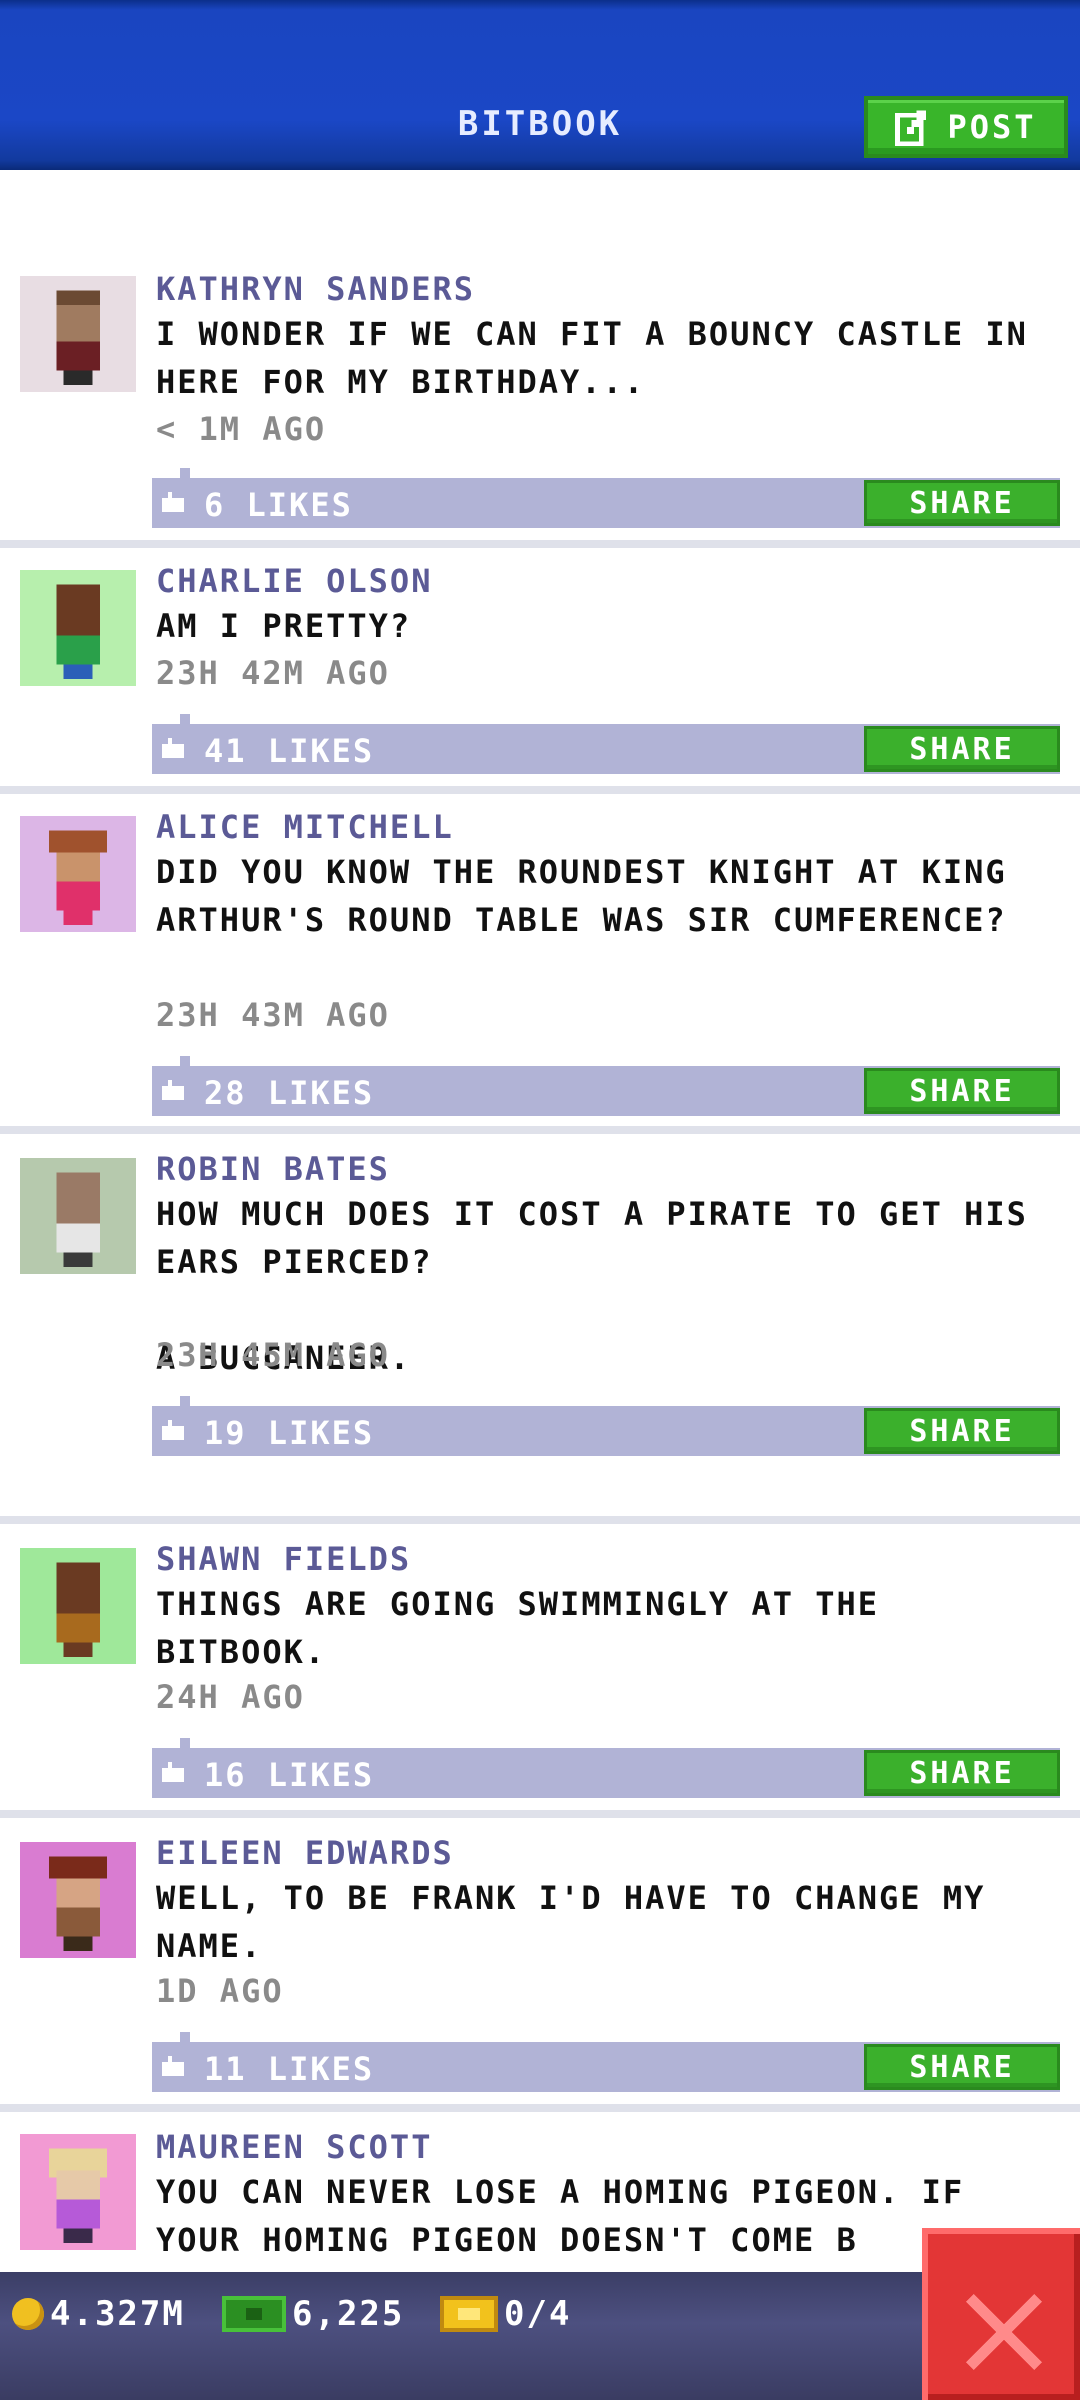 This screenshot has height=2400, width=1080. What do you see at coordinates (278, 505) in the screenshot?
I see `like-count: 6 LIKES` at bounding box center [278, 505].